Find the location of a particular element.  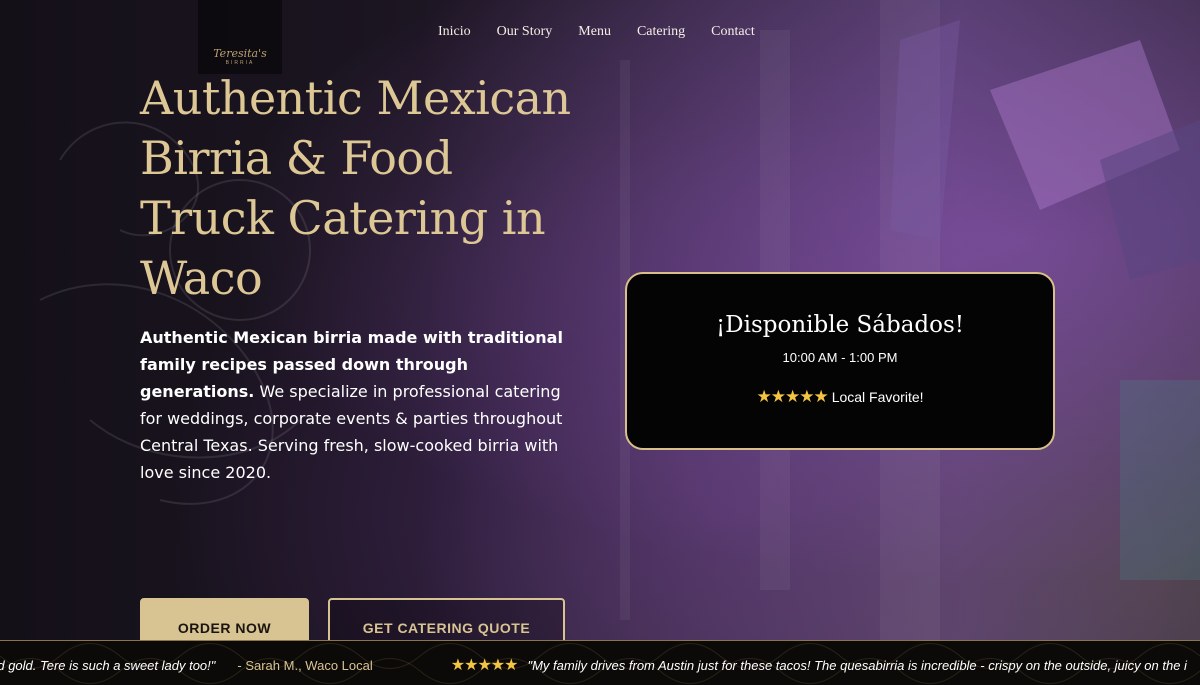

availability-hours: 10:00 AM - 1:00 PM is located at coordinates (840, 357).